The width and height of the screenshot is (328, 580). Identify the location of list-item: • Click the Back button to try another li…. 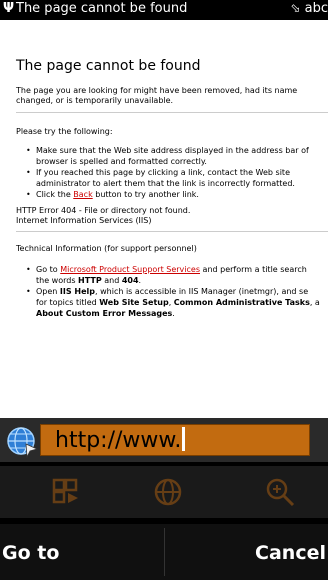
(112, 195).